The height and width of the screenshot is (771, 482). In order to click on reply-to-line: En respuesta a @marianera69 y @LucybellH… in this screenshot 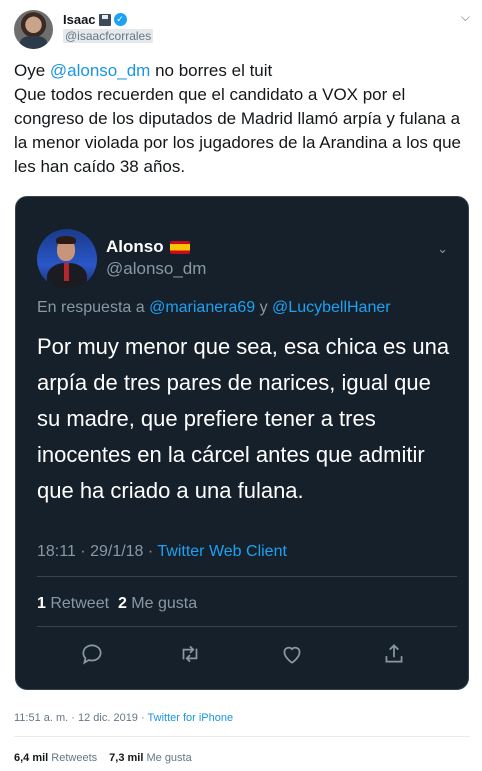, I will do `click(214, 308)`.